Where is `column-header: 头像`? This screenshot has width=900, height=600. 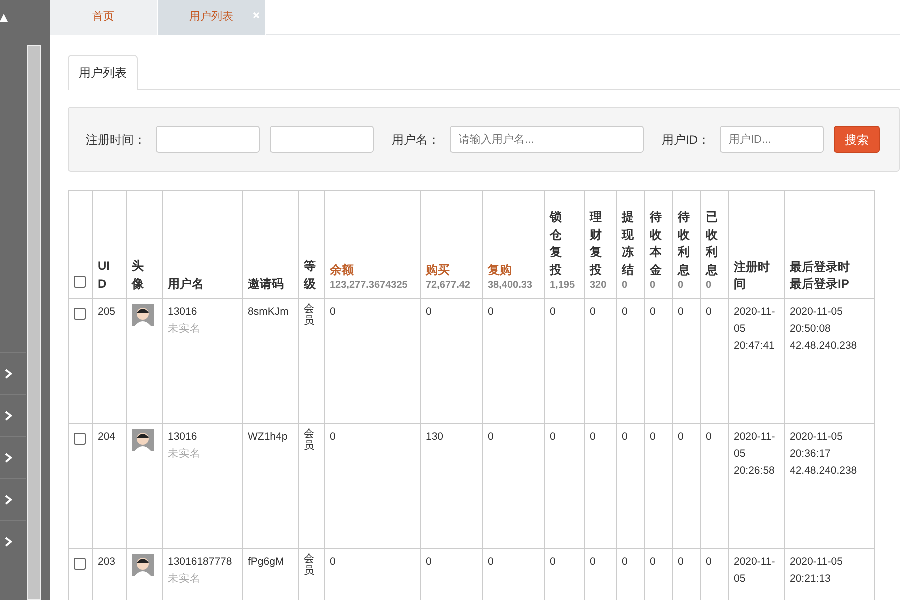
column-header: 头像 is located at coordinates (138, 275).